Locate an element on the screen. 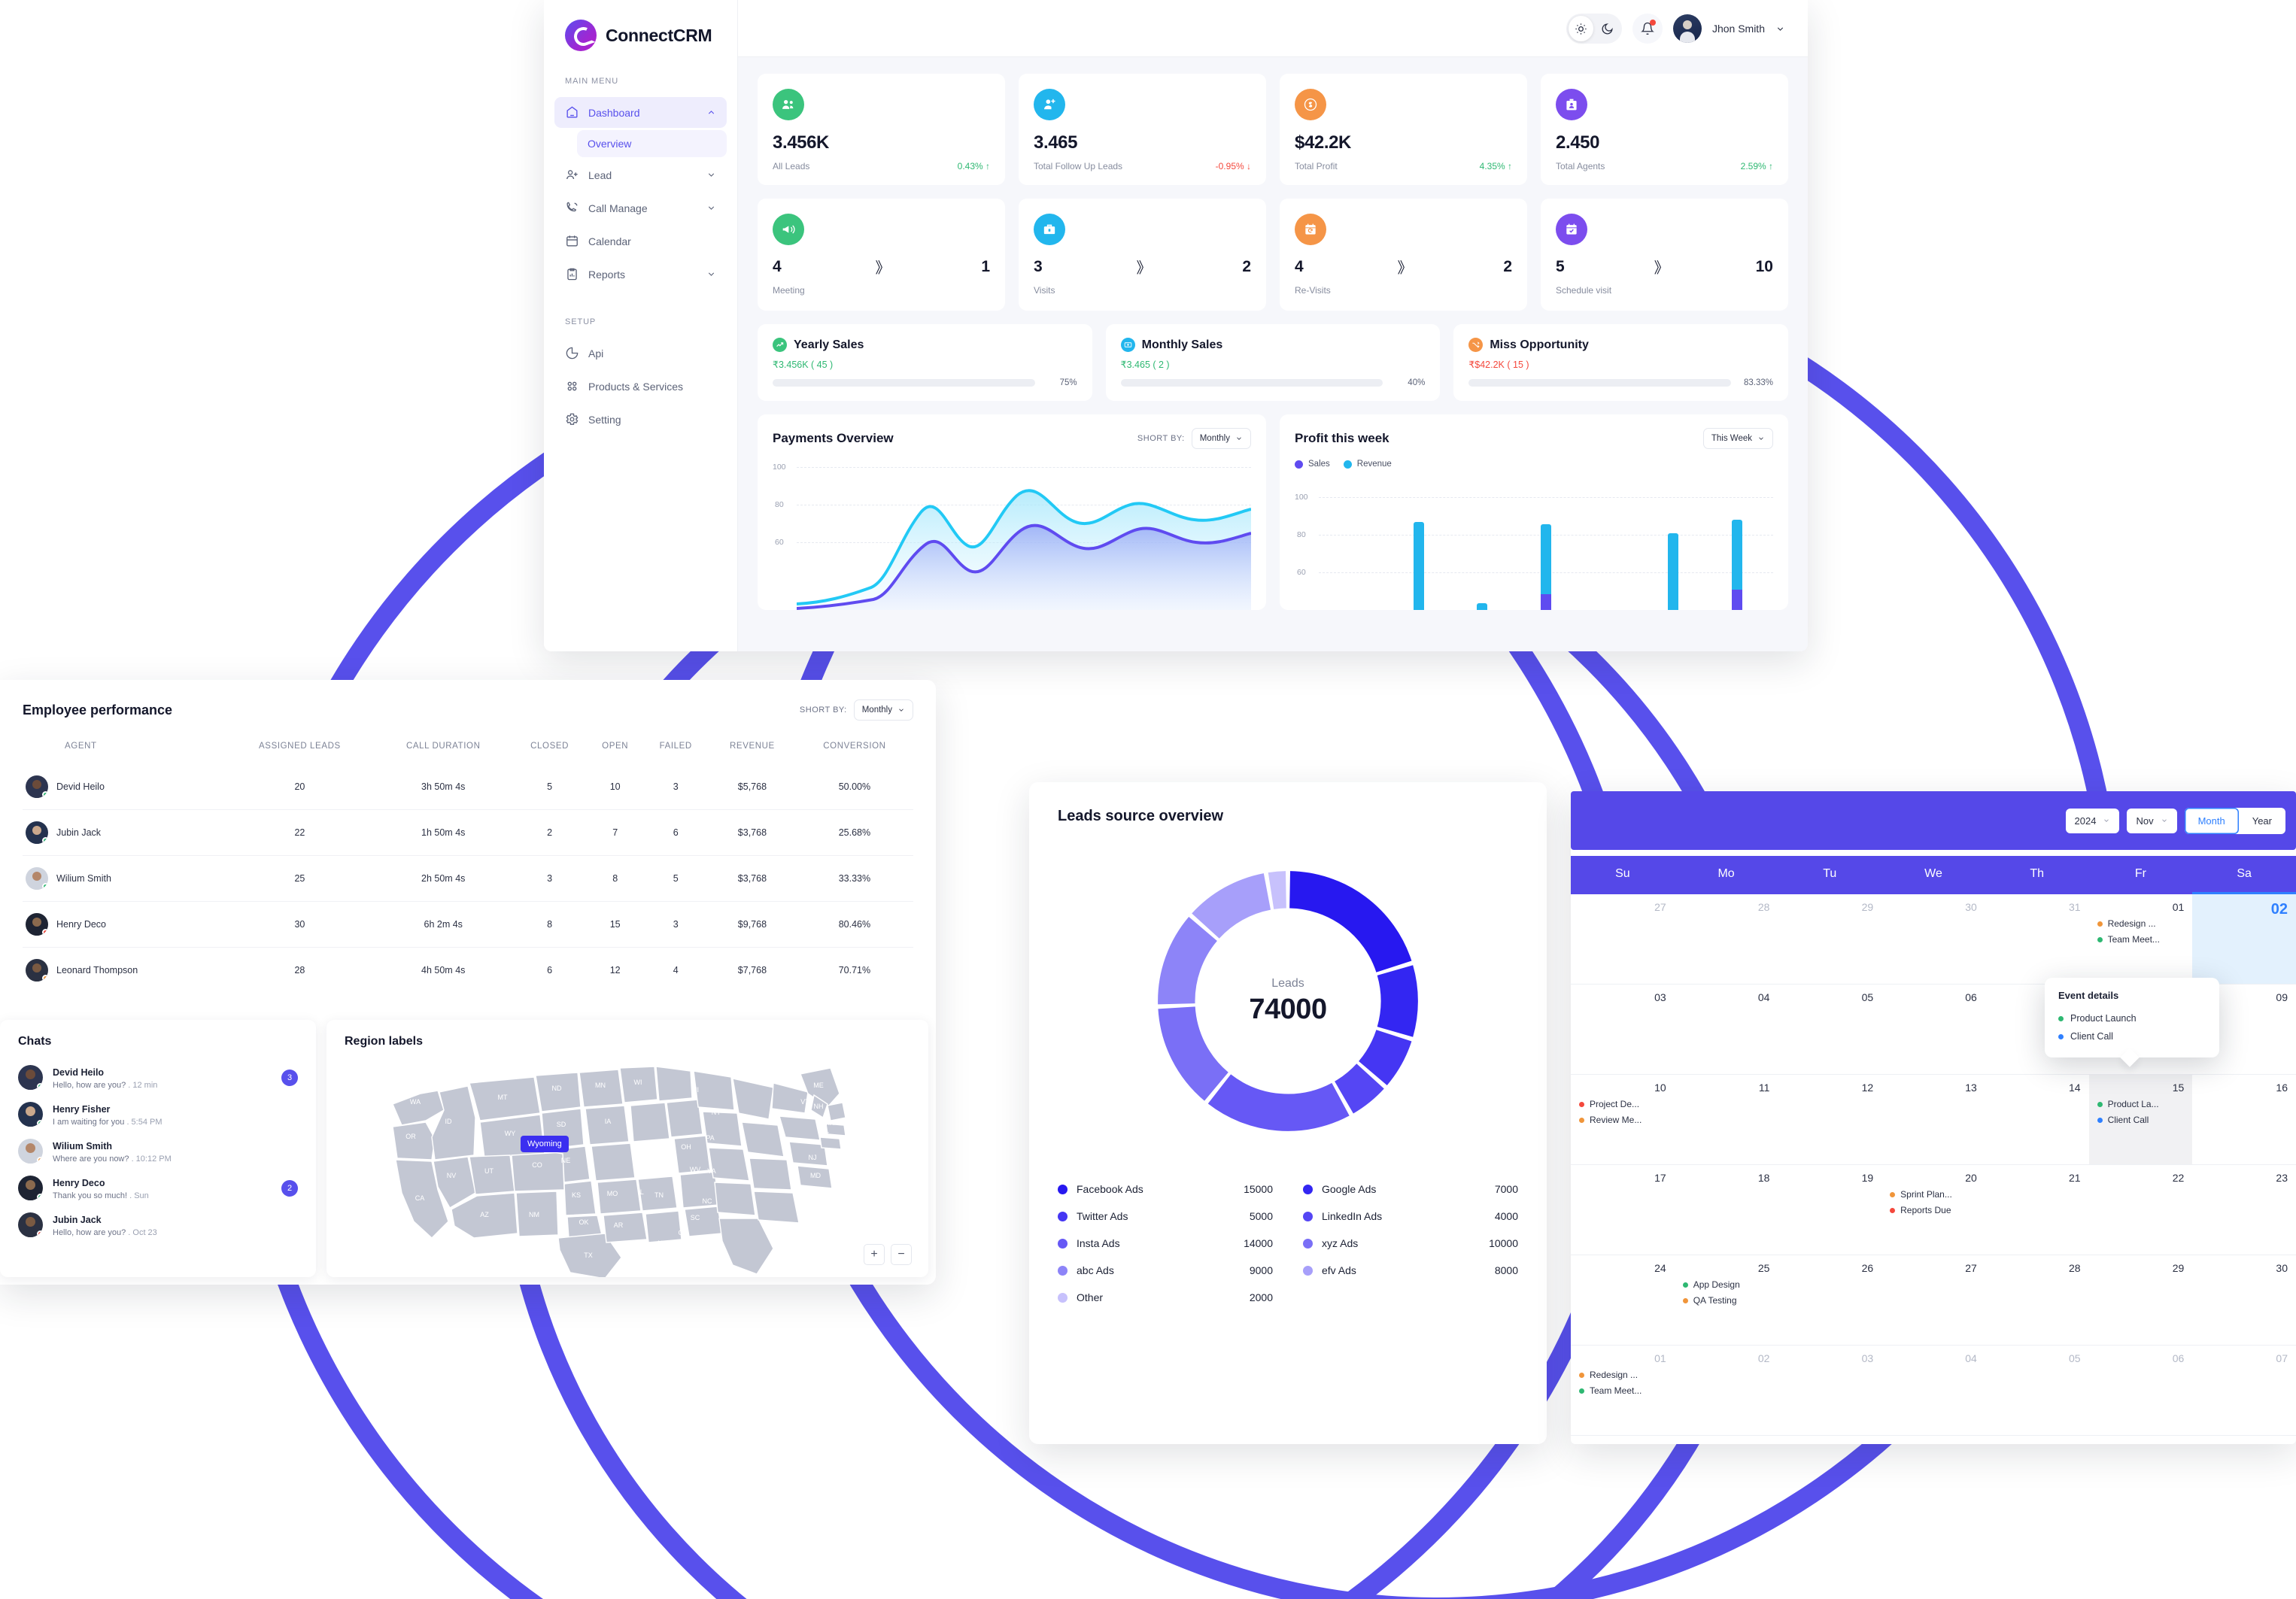 Image resolution: width=2296 pixels, height=1599 pixels. app-logo: ConnectCRM is located at coordinates (641, 26).